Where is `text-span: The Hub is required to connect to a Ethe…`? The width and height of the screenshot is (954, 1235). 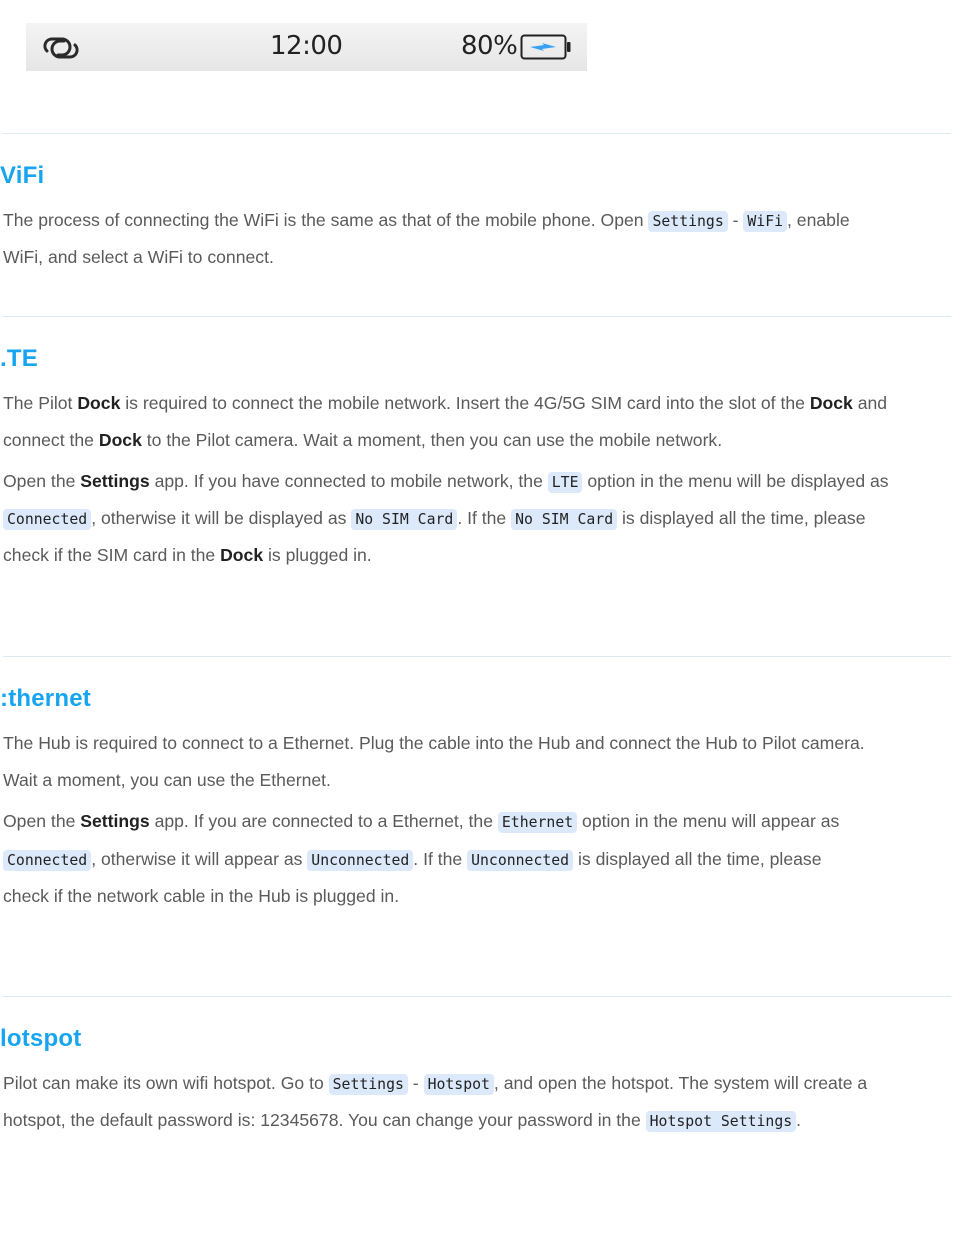 text-span: The Hub is required to connect to a Ethe… is located at coordinates (434, 743).